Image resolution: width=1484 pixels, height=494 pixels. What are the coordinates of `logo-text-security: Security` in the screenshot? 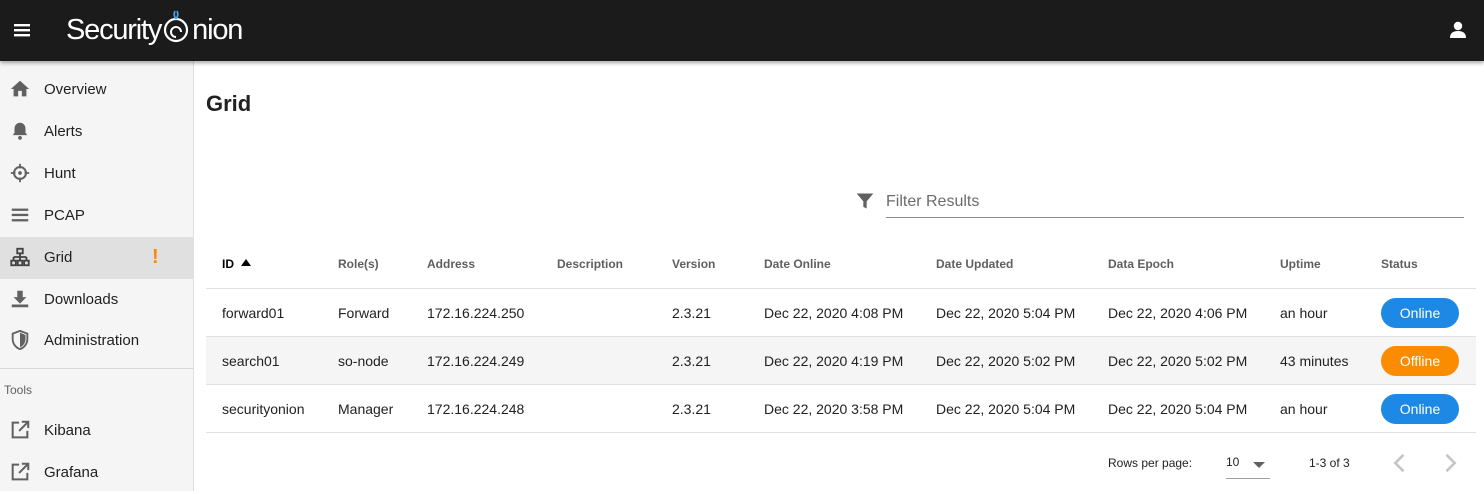 It's located at (114, 29).